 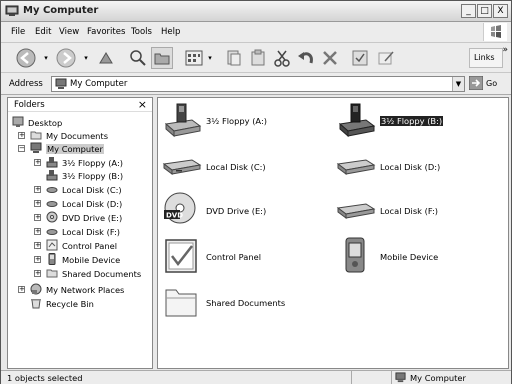 I want to click on address-input: My Computer ▼, so click(x=258, y=84).